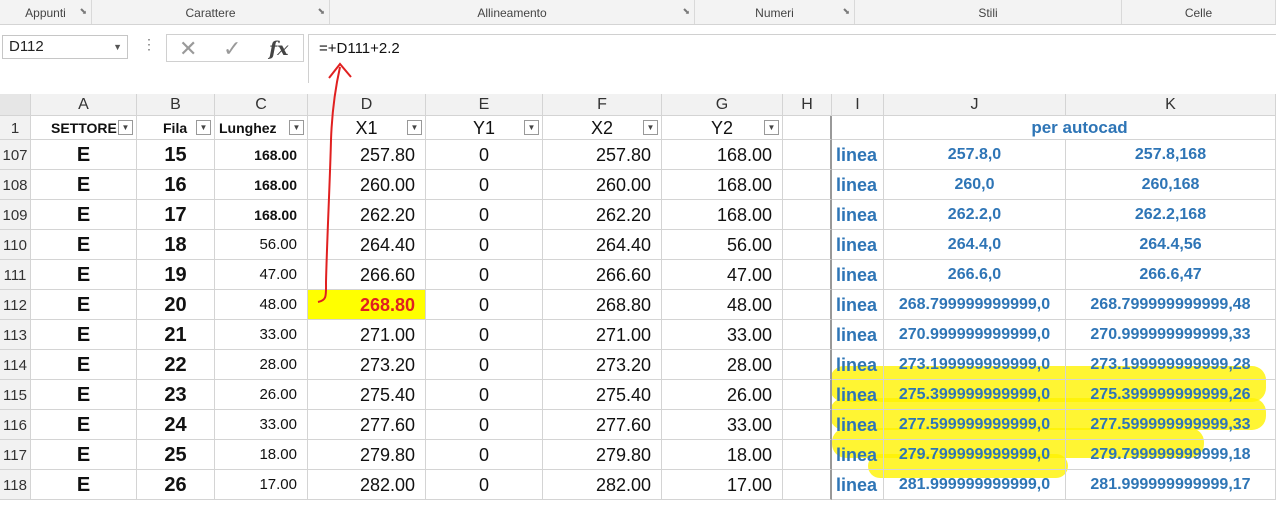  What do you see at coordinates (15, 305) in the screenshot?
I see `row-header: 112` at bounding box center [15, 305].